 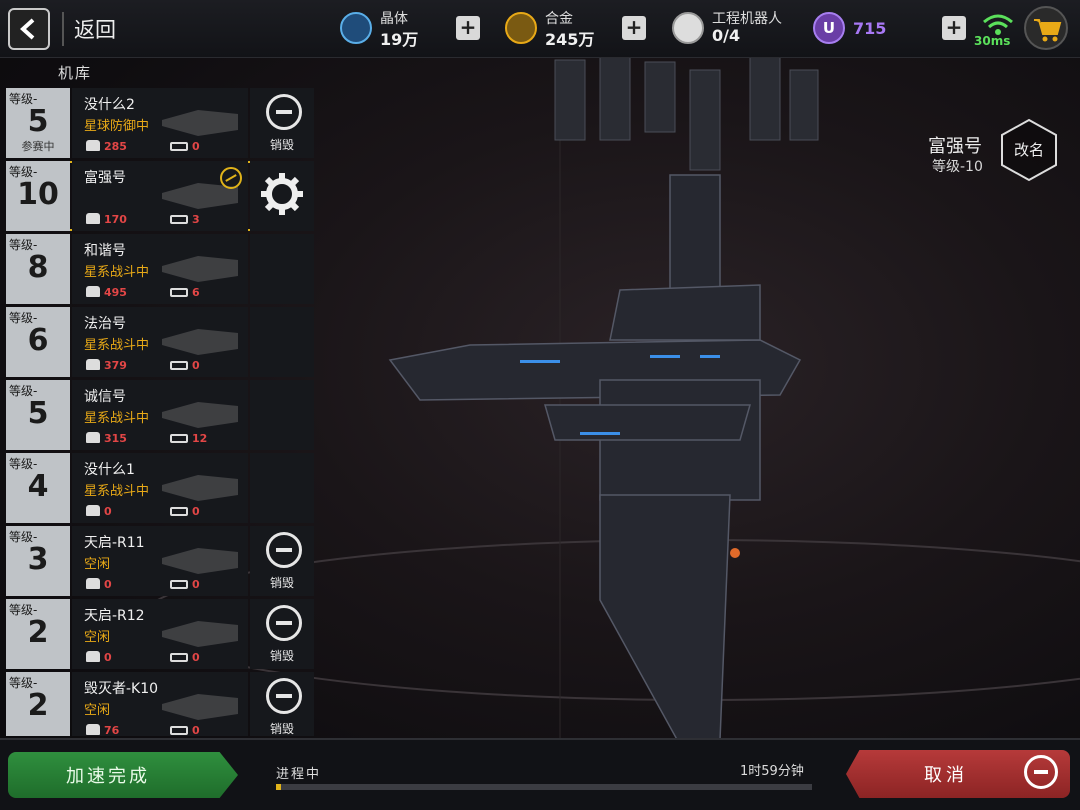 I want to click on crew-stat: 495, so click(x=106, y=292).